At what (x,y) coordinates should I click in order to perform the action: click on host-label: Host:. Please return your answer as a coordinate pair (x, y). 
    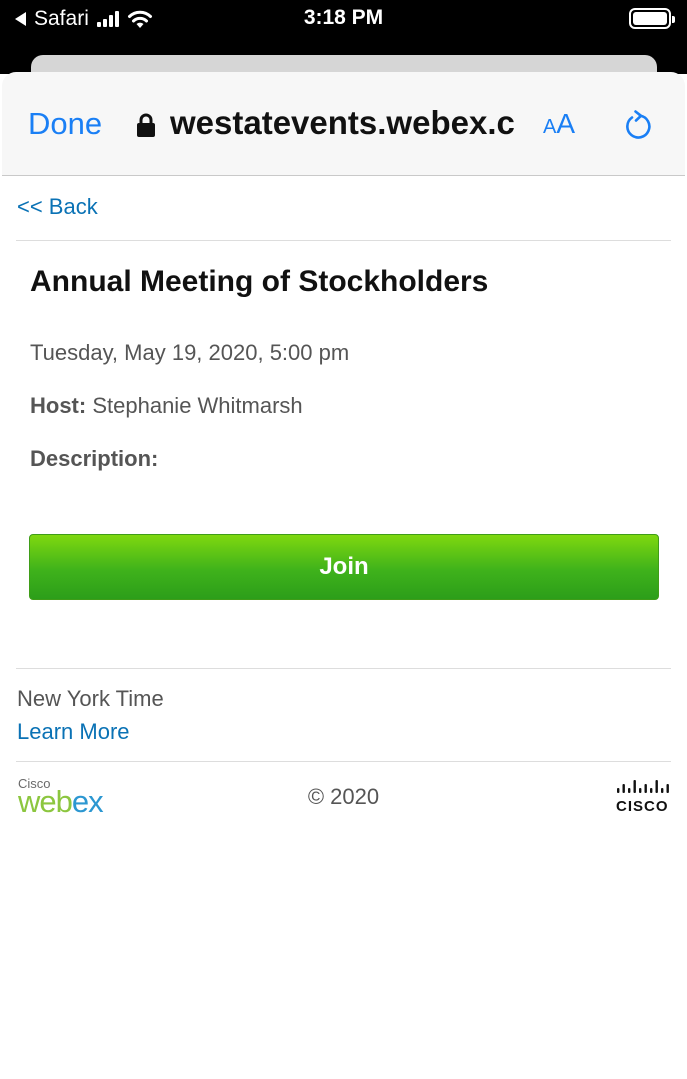
    Looking at the image, I should click on (58, 405).